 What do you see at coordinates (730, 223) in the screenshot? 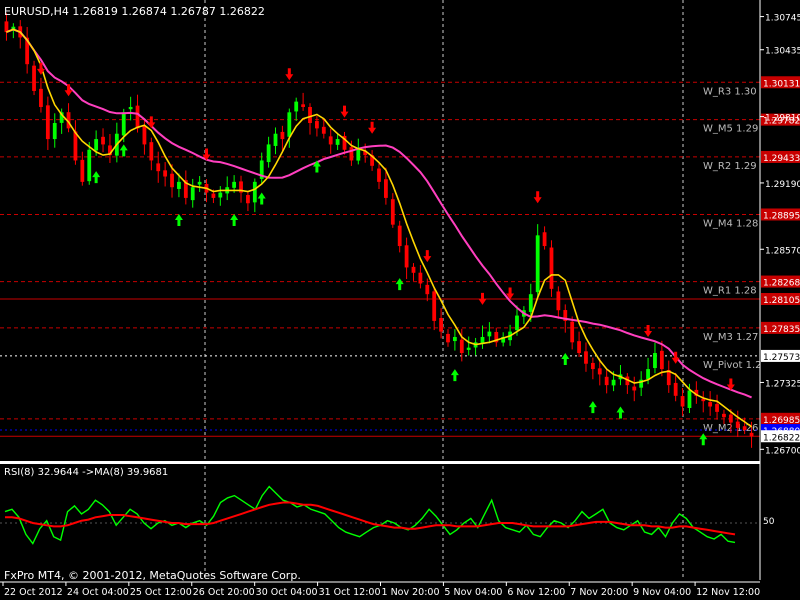
I see `level-label-w-m4: W_M4 1.28` at bounding box center [730, 223].